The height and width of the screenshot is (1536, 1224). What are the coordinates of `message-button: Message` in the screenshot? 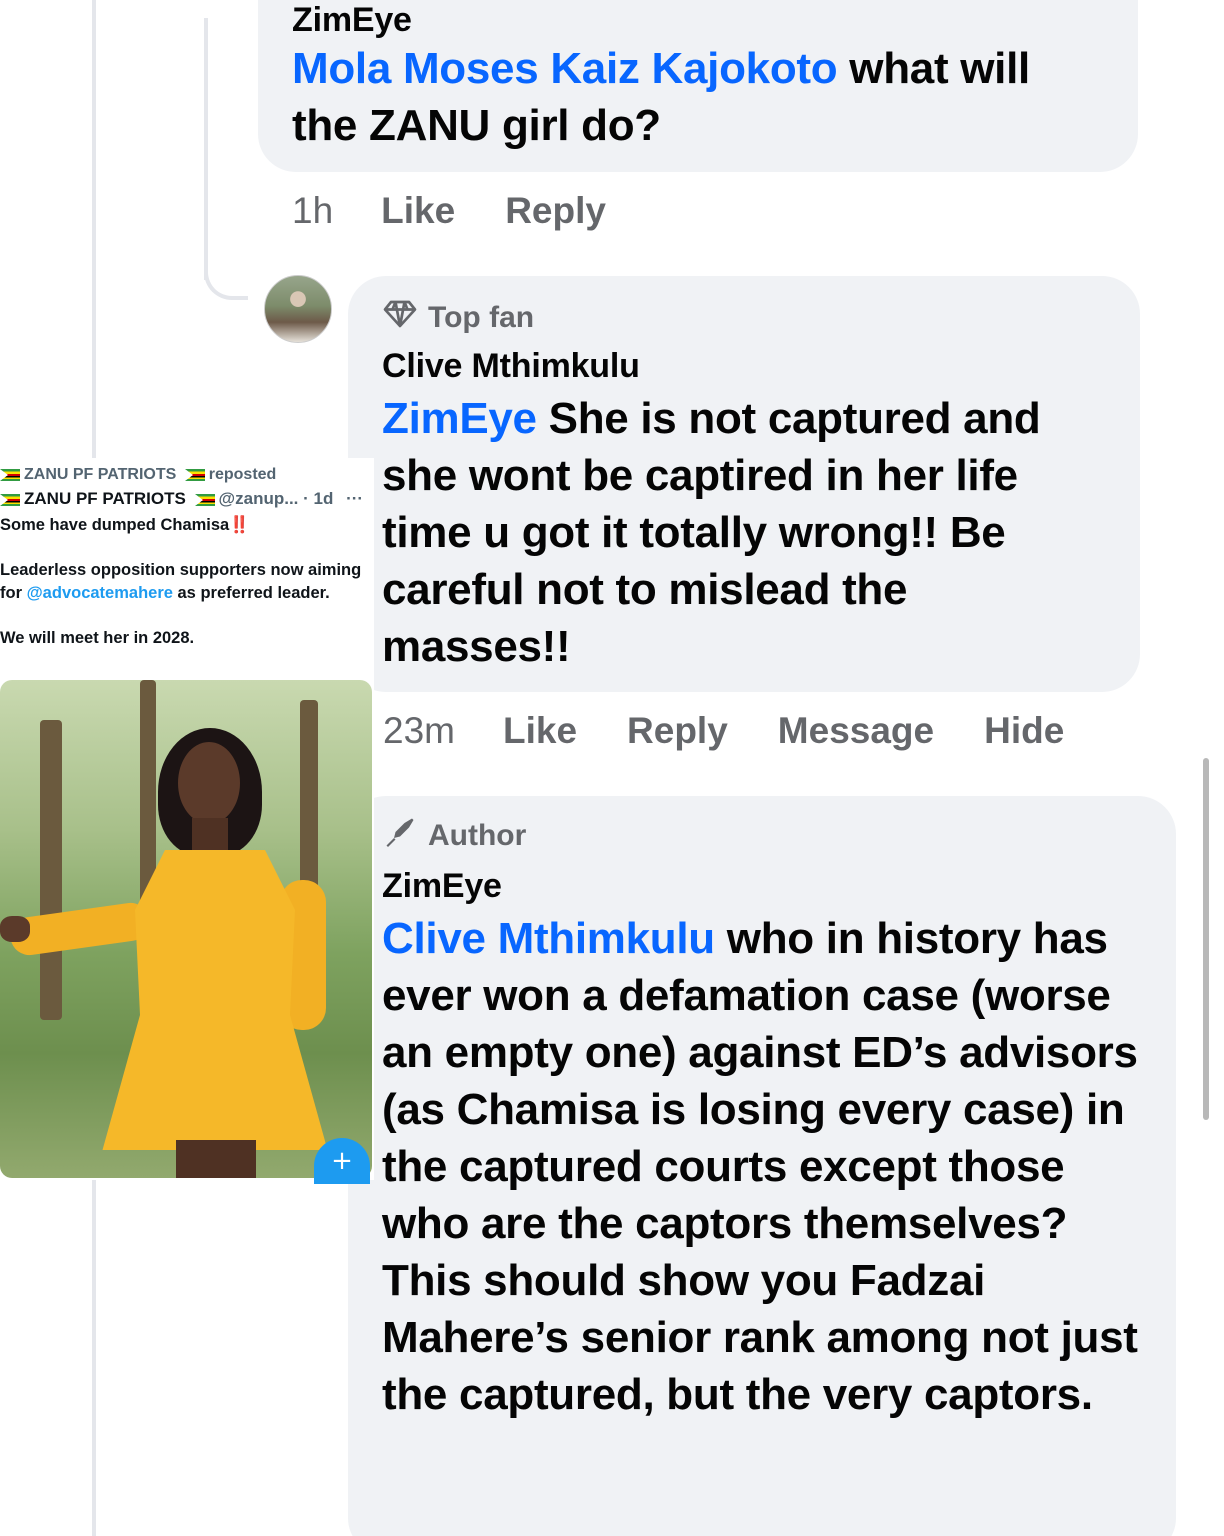 It's located at (856, 731).